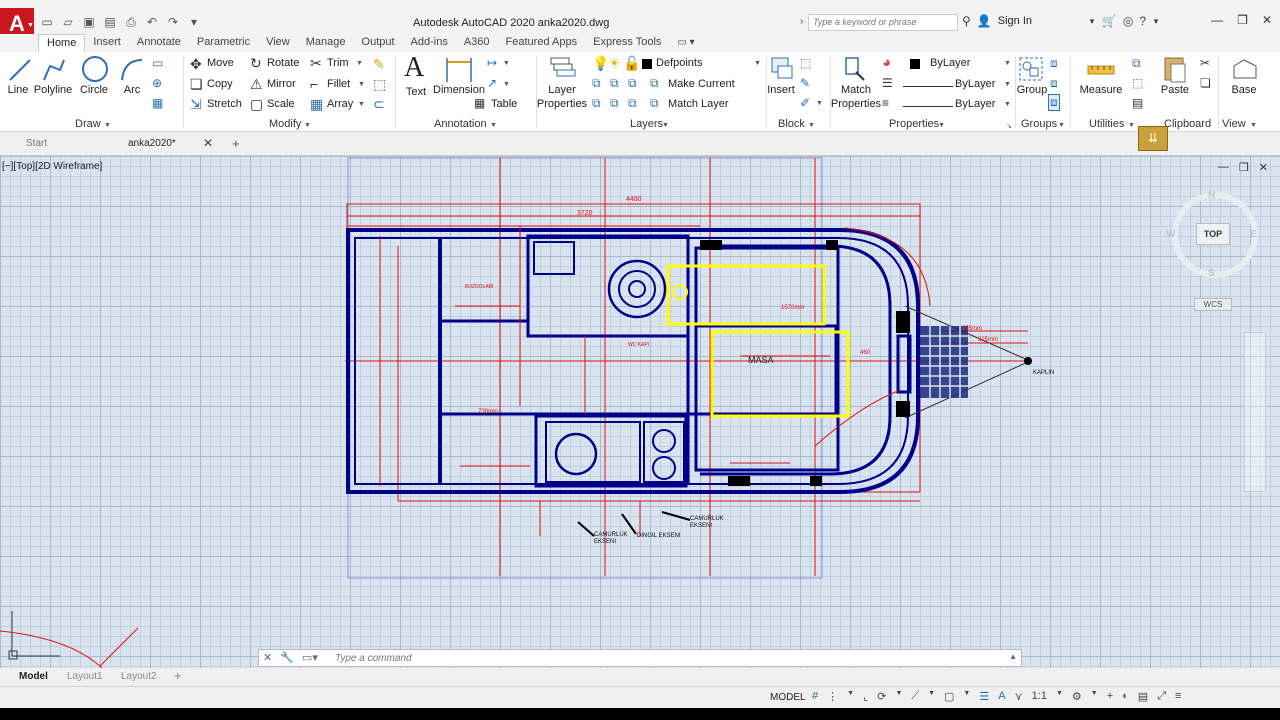 The width and height of the screenshot is (1280, 720). What do you see at coordinates (338, 63) in the screenshot?
I see `trim-button: Trim` at bounding box center [338, 63].